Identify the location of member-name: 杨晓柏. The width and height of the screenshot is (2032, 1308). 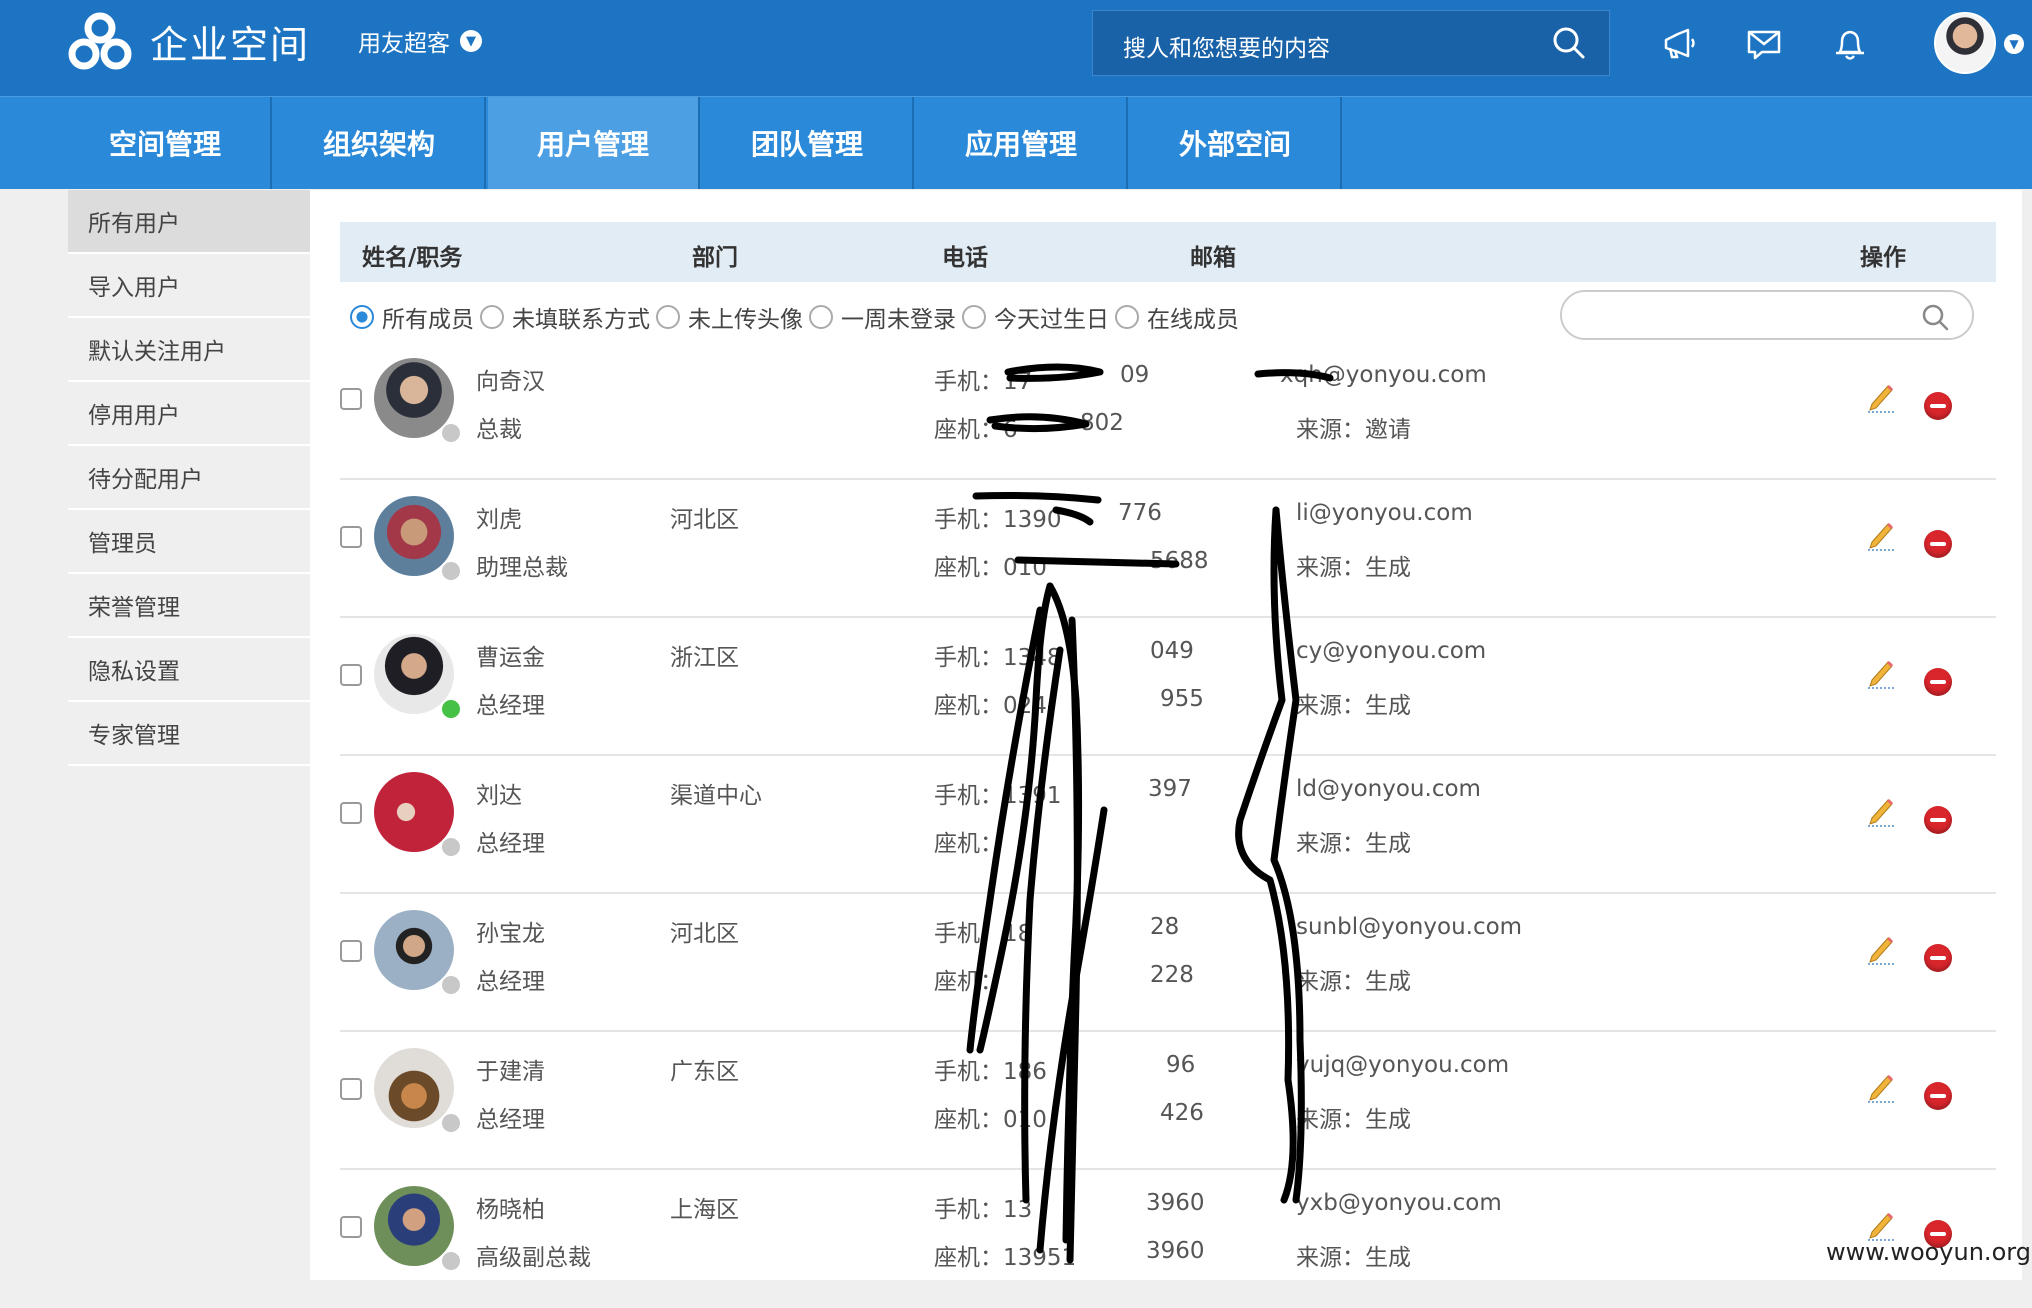
(510, 1207).